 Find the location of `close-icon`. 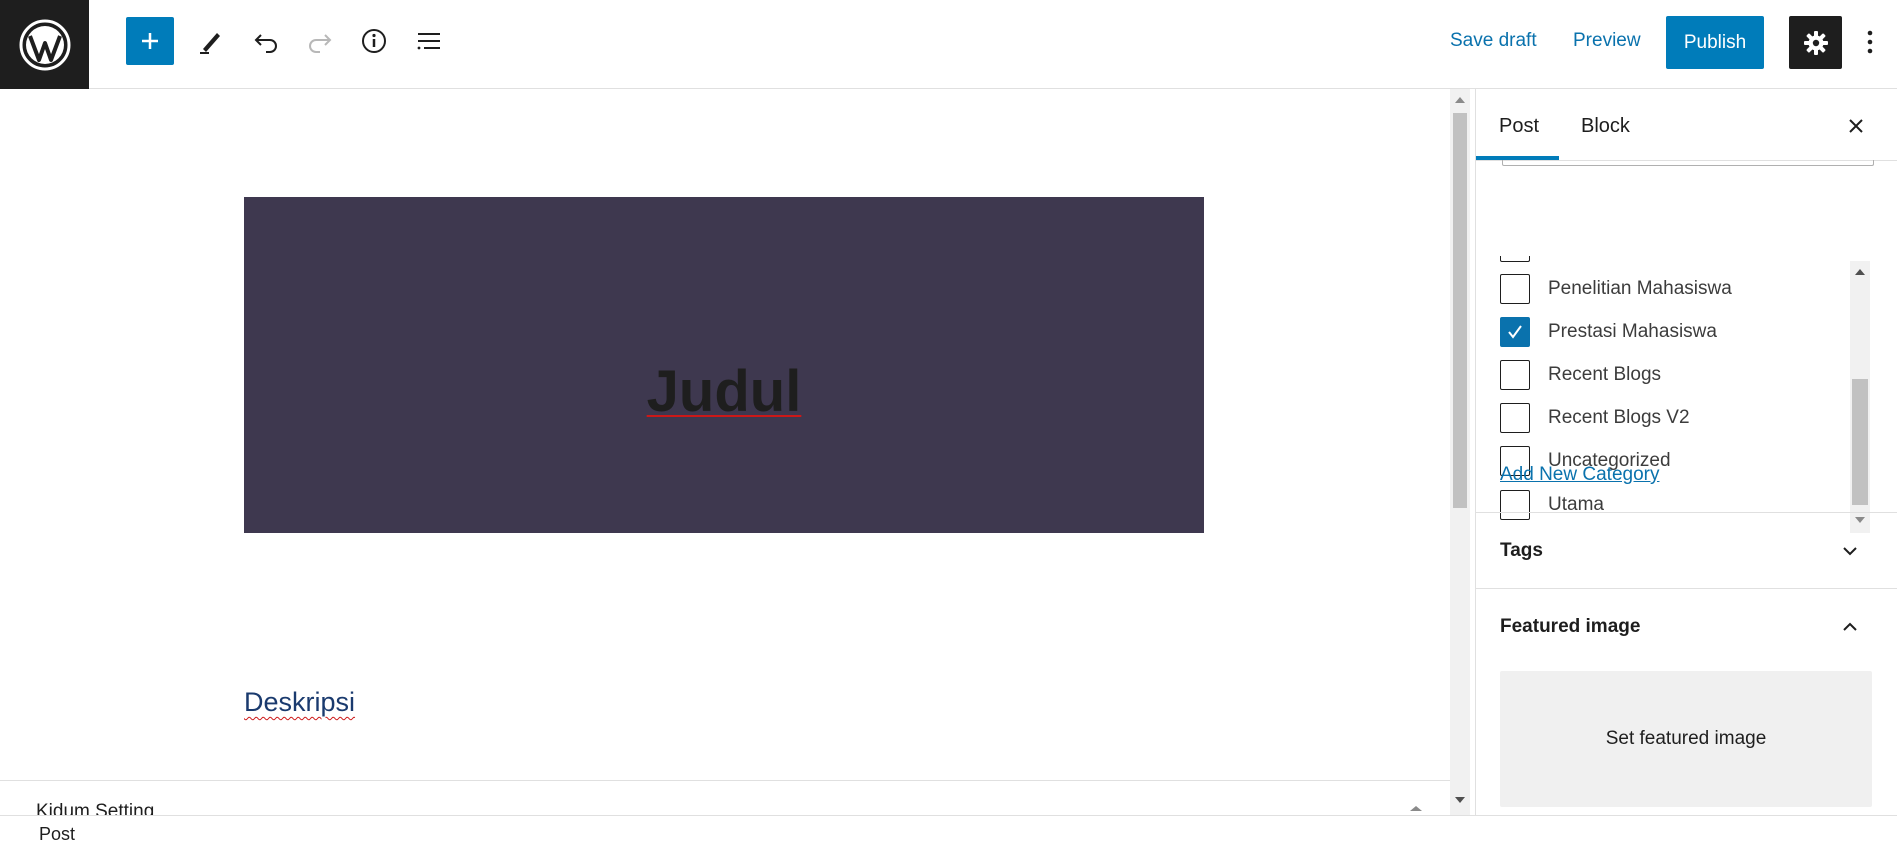

close-icon is located at coordinates (1856, 126).